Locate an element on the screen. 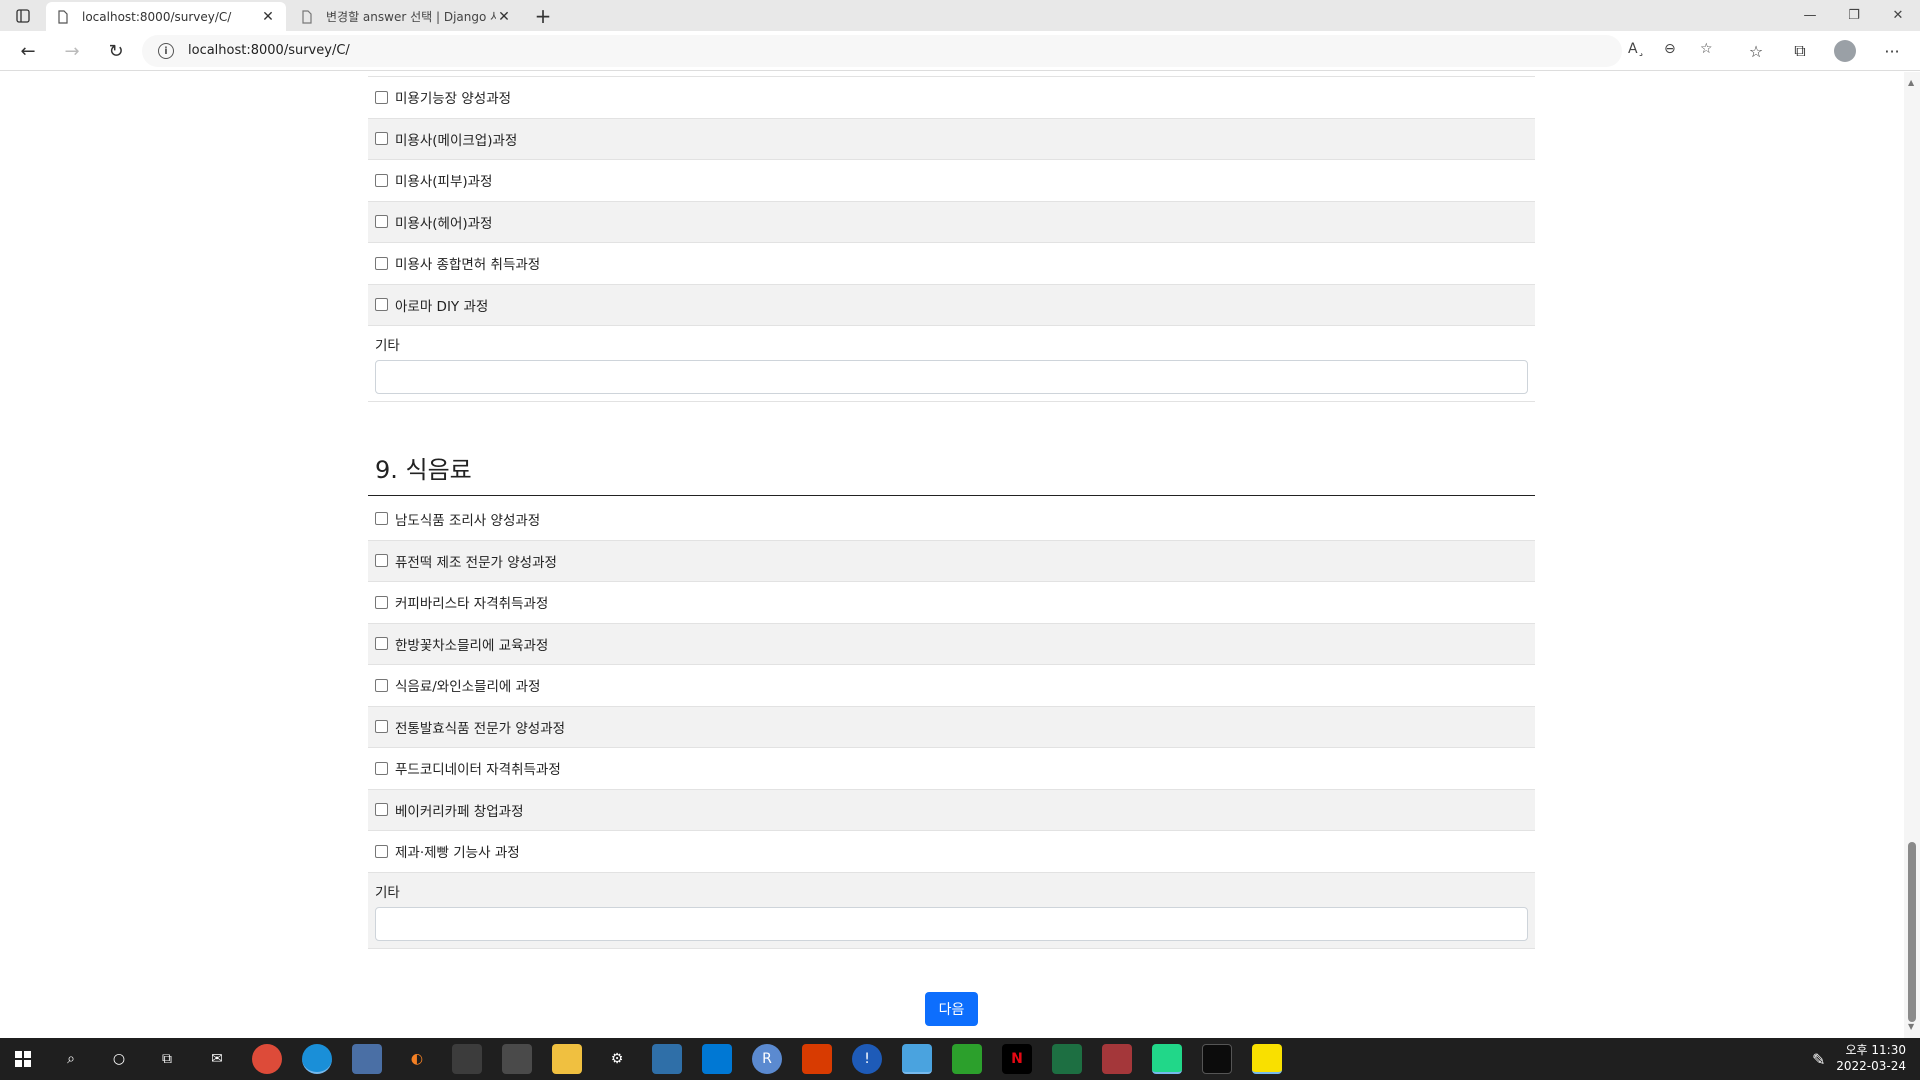 The width and height of the screenshot is (1920, 1080). option-row: 커피바리스타 자격취득과정 is located at coordinates (951, 602).